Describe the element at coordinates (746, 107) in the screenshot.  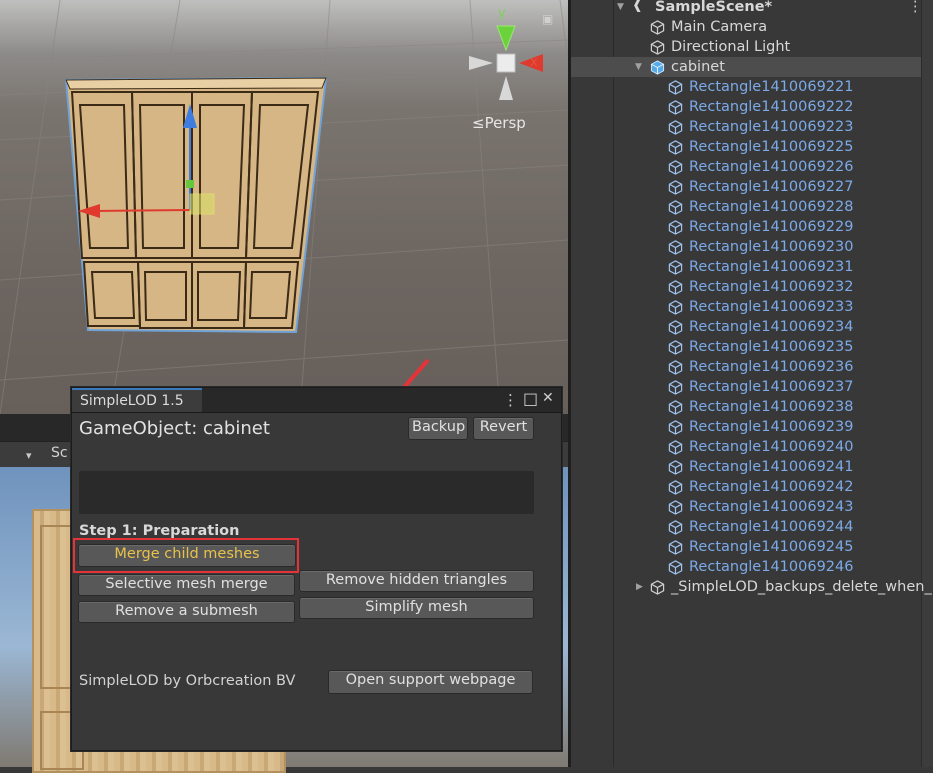
I see `hierarchy-item: Rectangle1410069222` at that location.